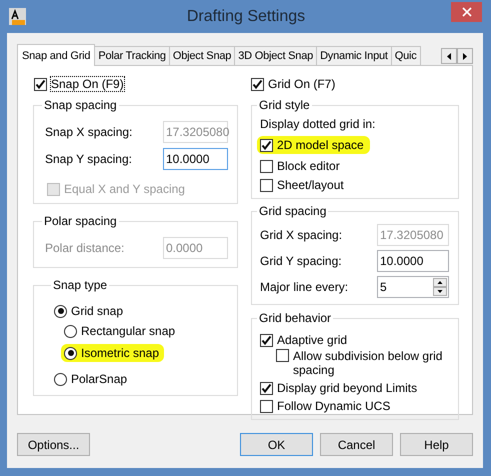 The image size is (491, 476). I want to click on field-label: Grid Y spacing:, so click(301, 261).